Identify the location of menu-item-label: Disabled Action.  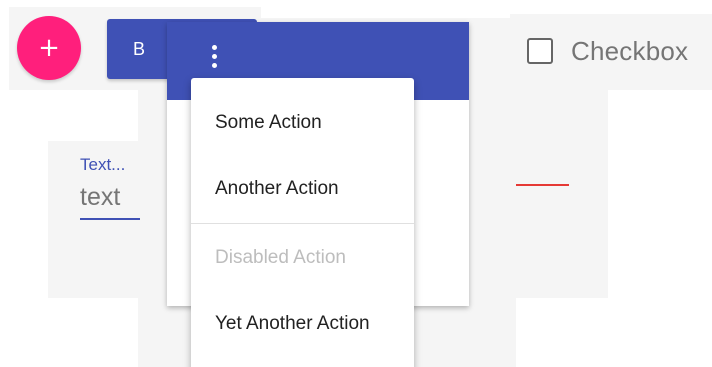
(280, 257).